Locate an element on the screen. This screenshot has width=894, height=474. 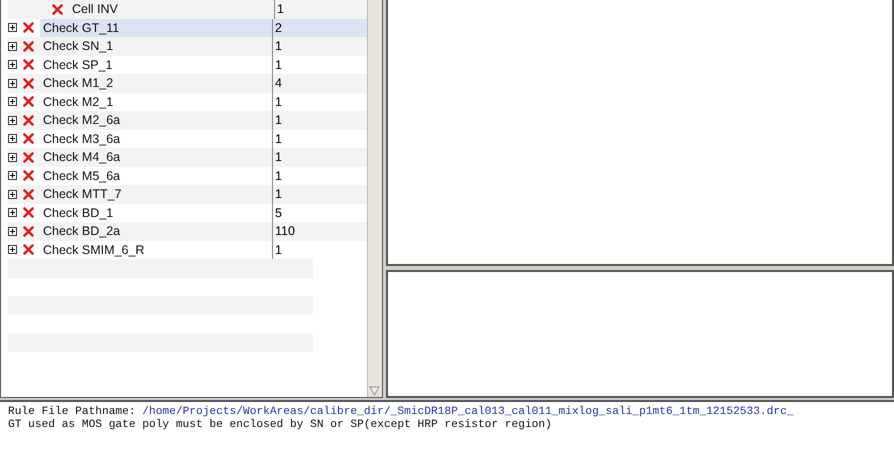
tree-row-label: Check SP_1 is located at coordinates (78, 65).